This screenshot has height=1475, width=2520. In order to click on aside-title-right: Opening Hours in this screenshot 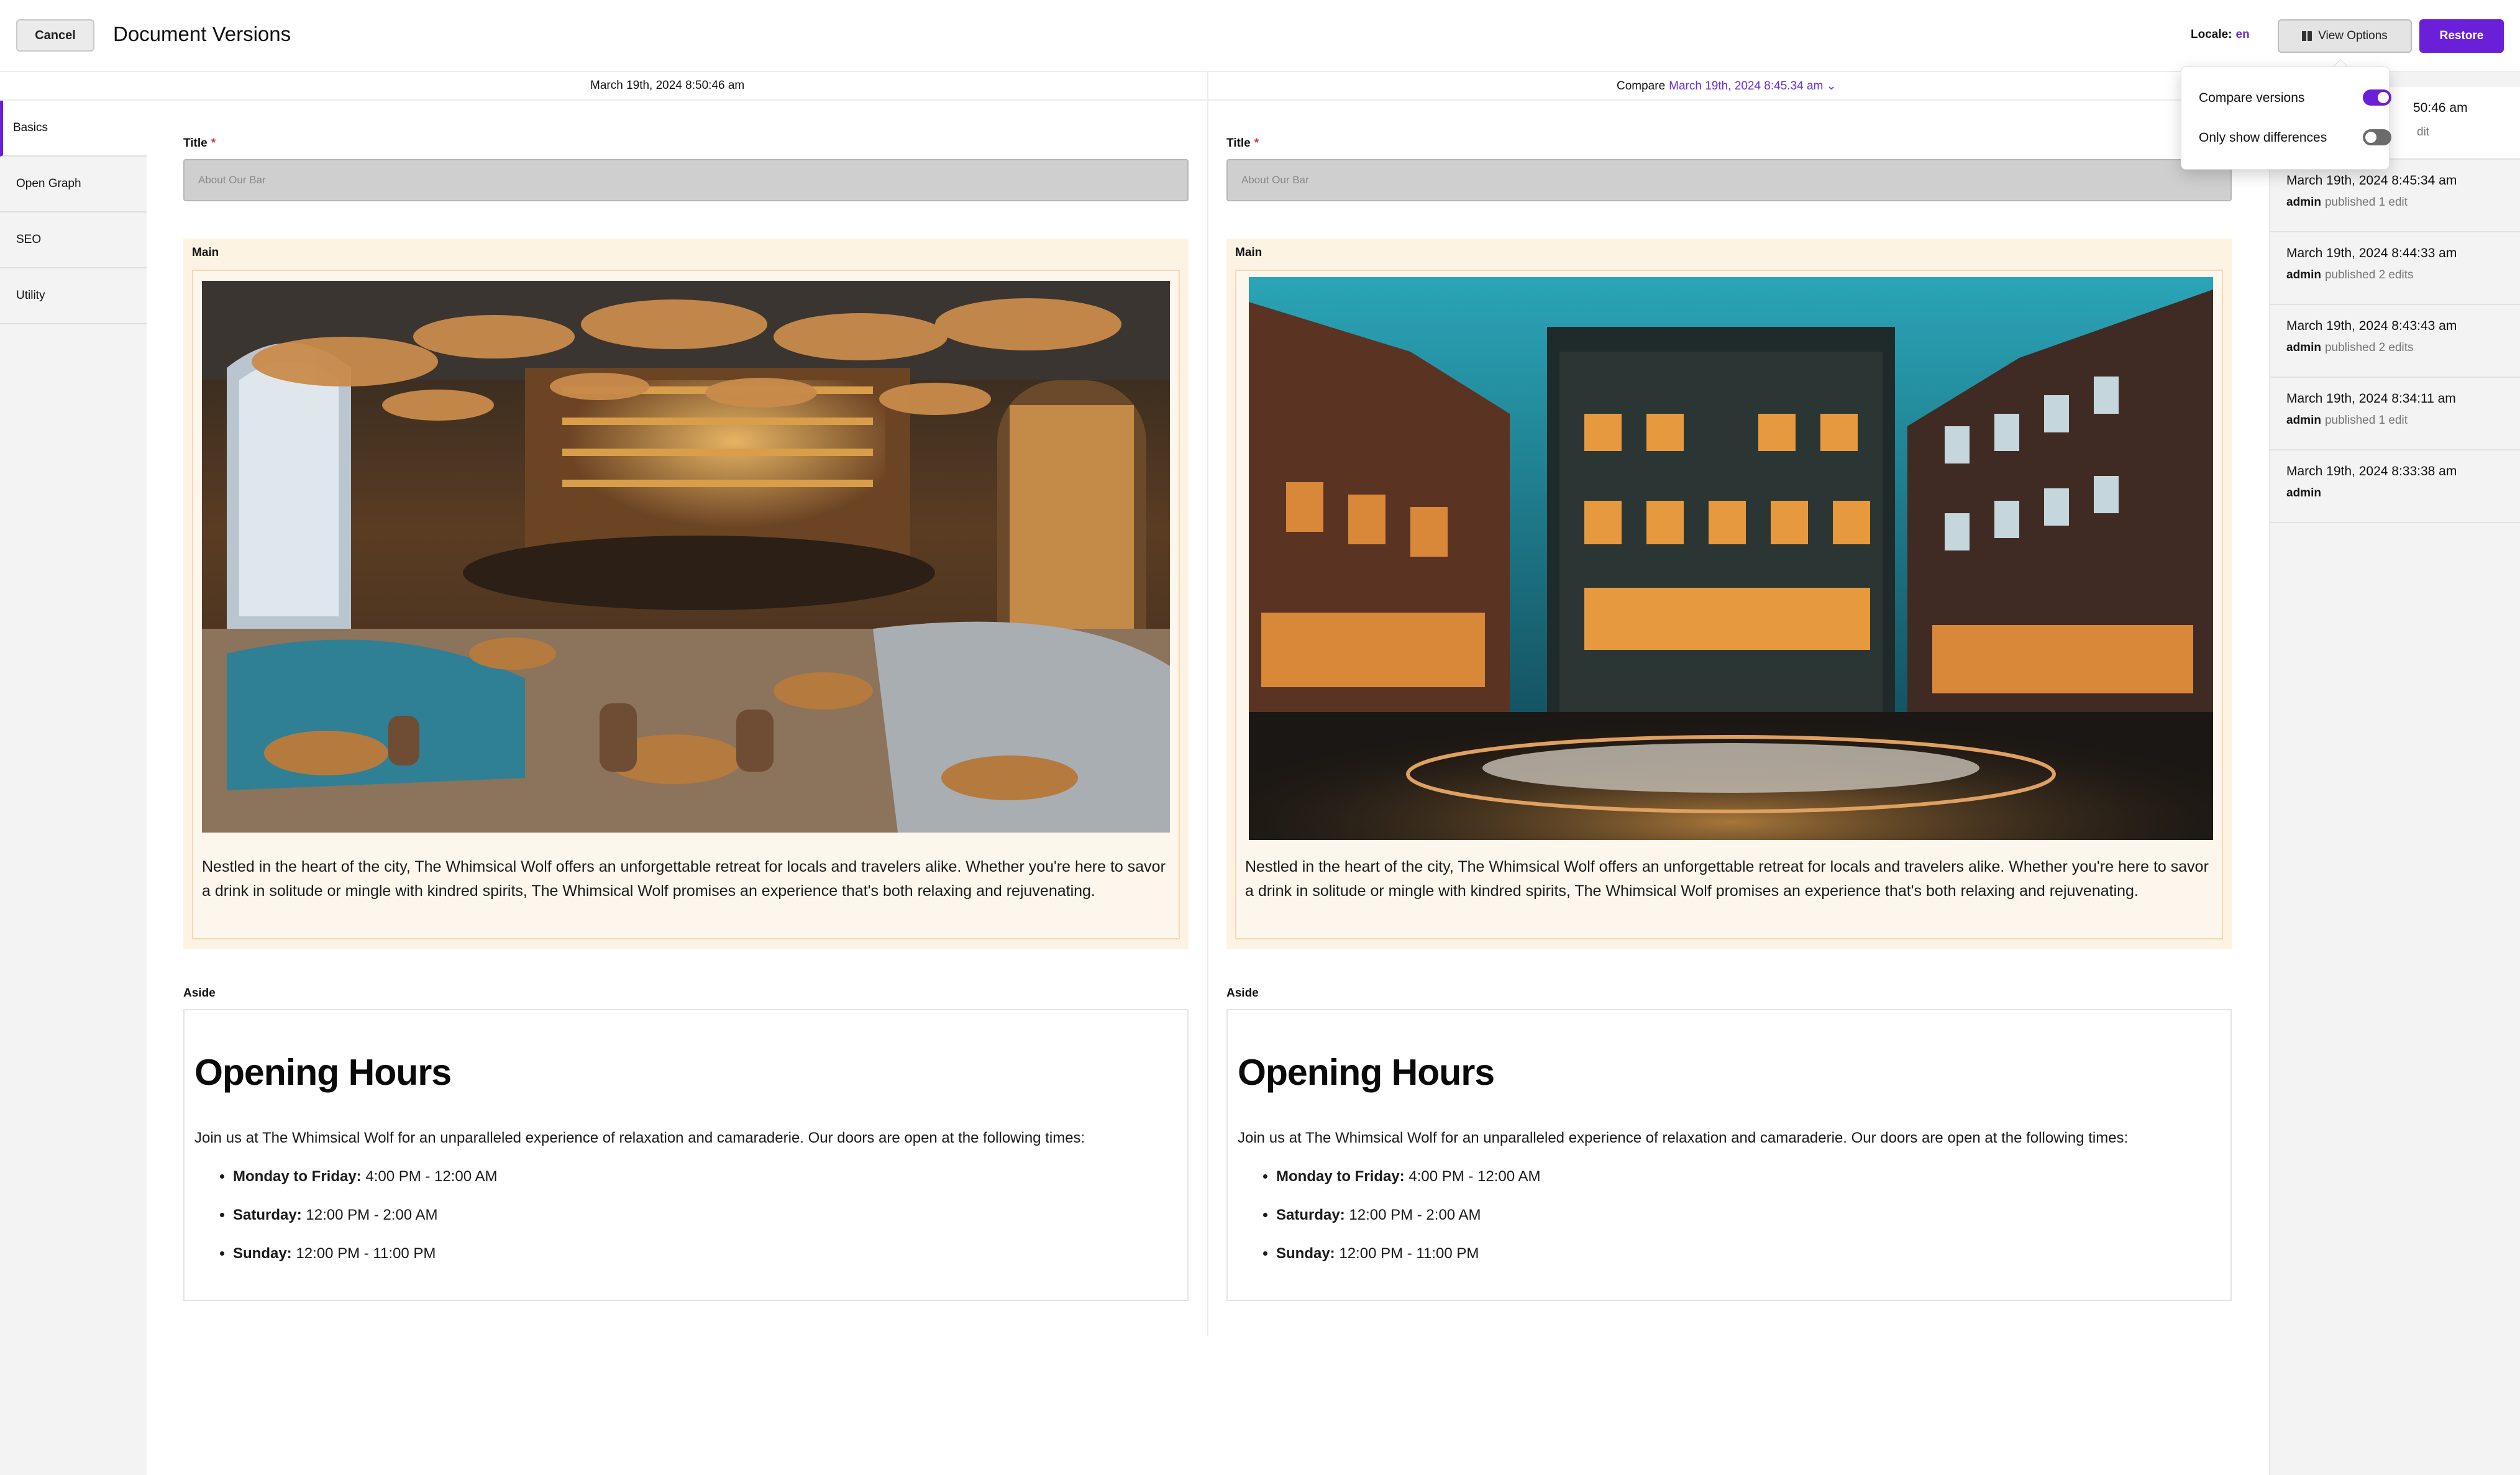, I will do `click(1366, 1072)`.